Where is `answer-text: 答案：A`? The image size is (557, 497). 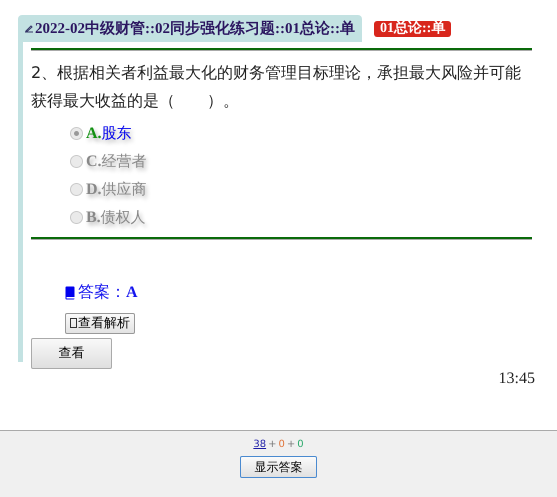
answer-text: 答案：A is located at coordinates (101, 292).